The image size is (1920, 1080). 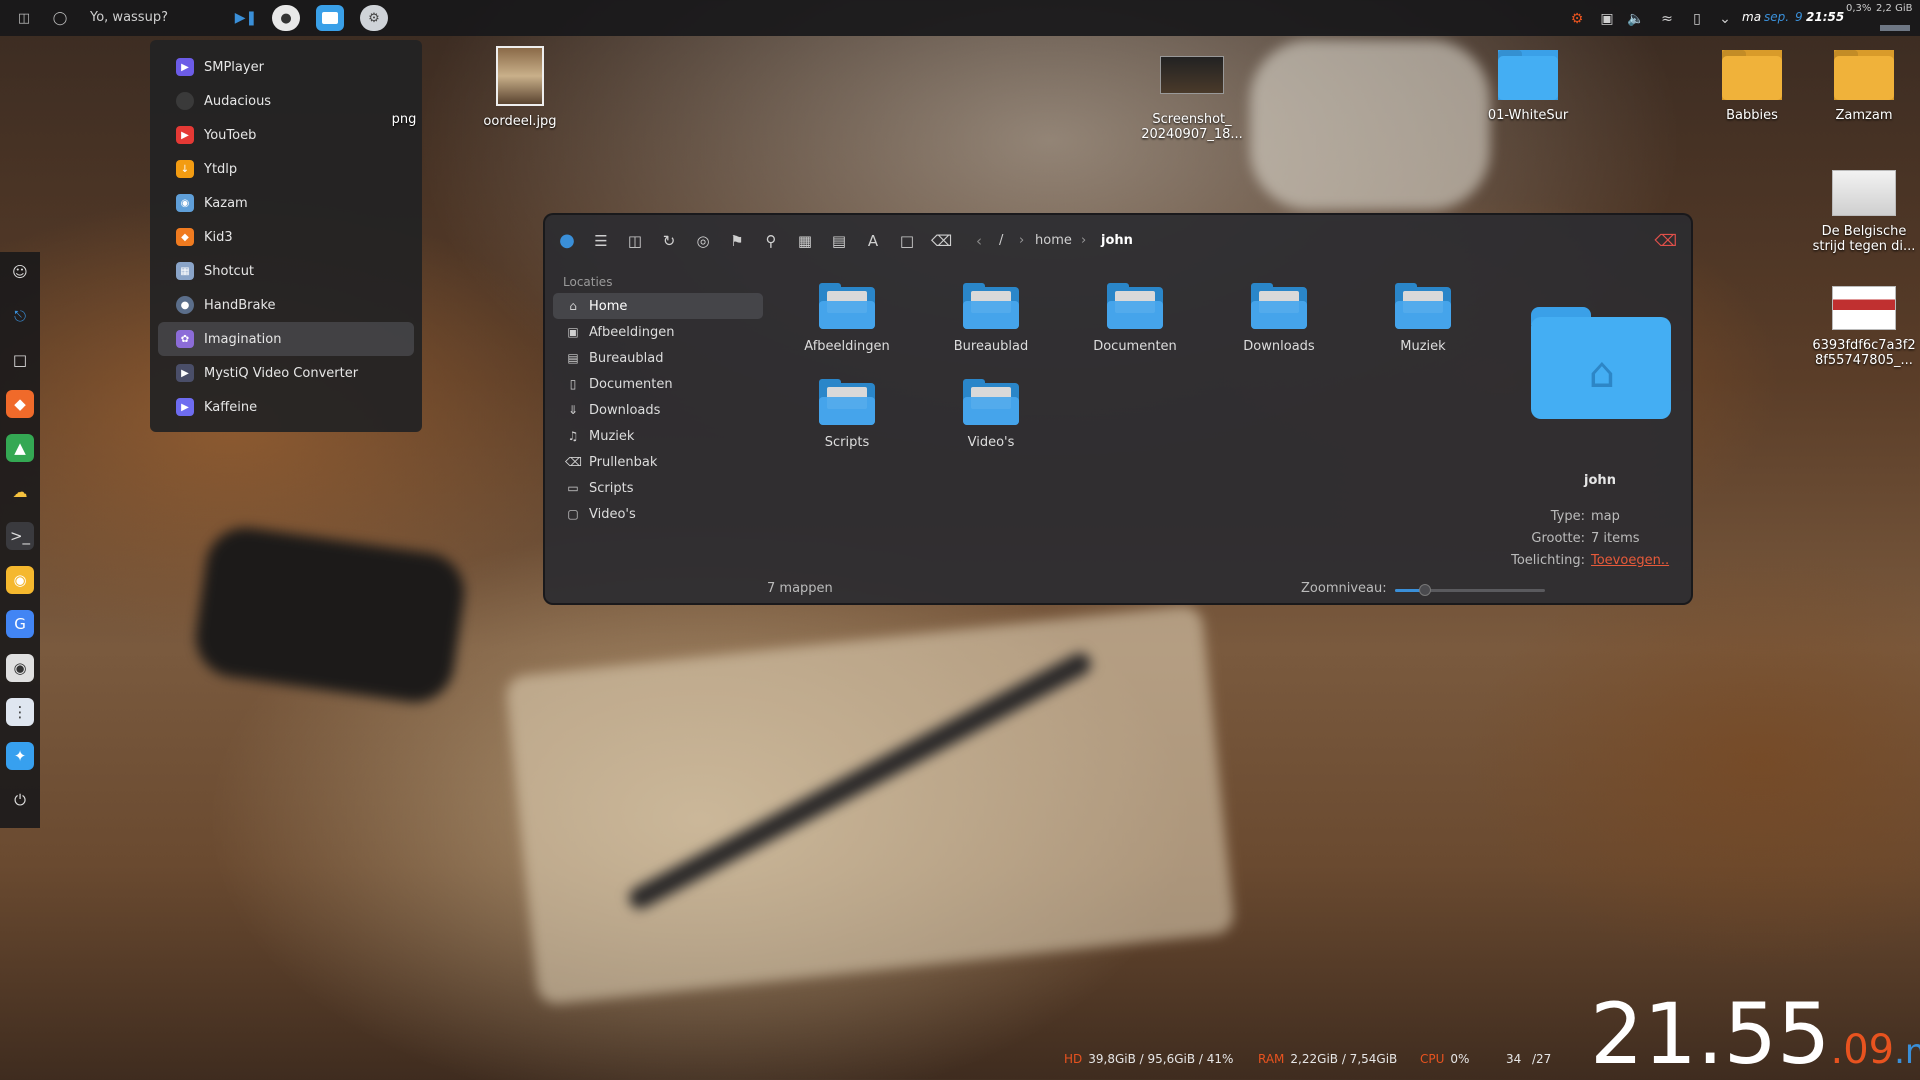 What do you see at coordinates (1636, 19) in the screenshot?
I see `volume-icon: 🔈` at bounding box center [1636, 19].